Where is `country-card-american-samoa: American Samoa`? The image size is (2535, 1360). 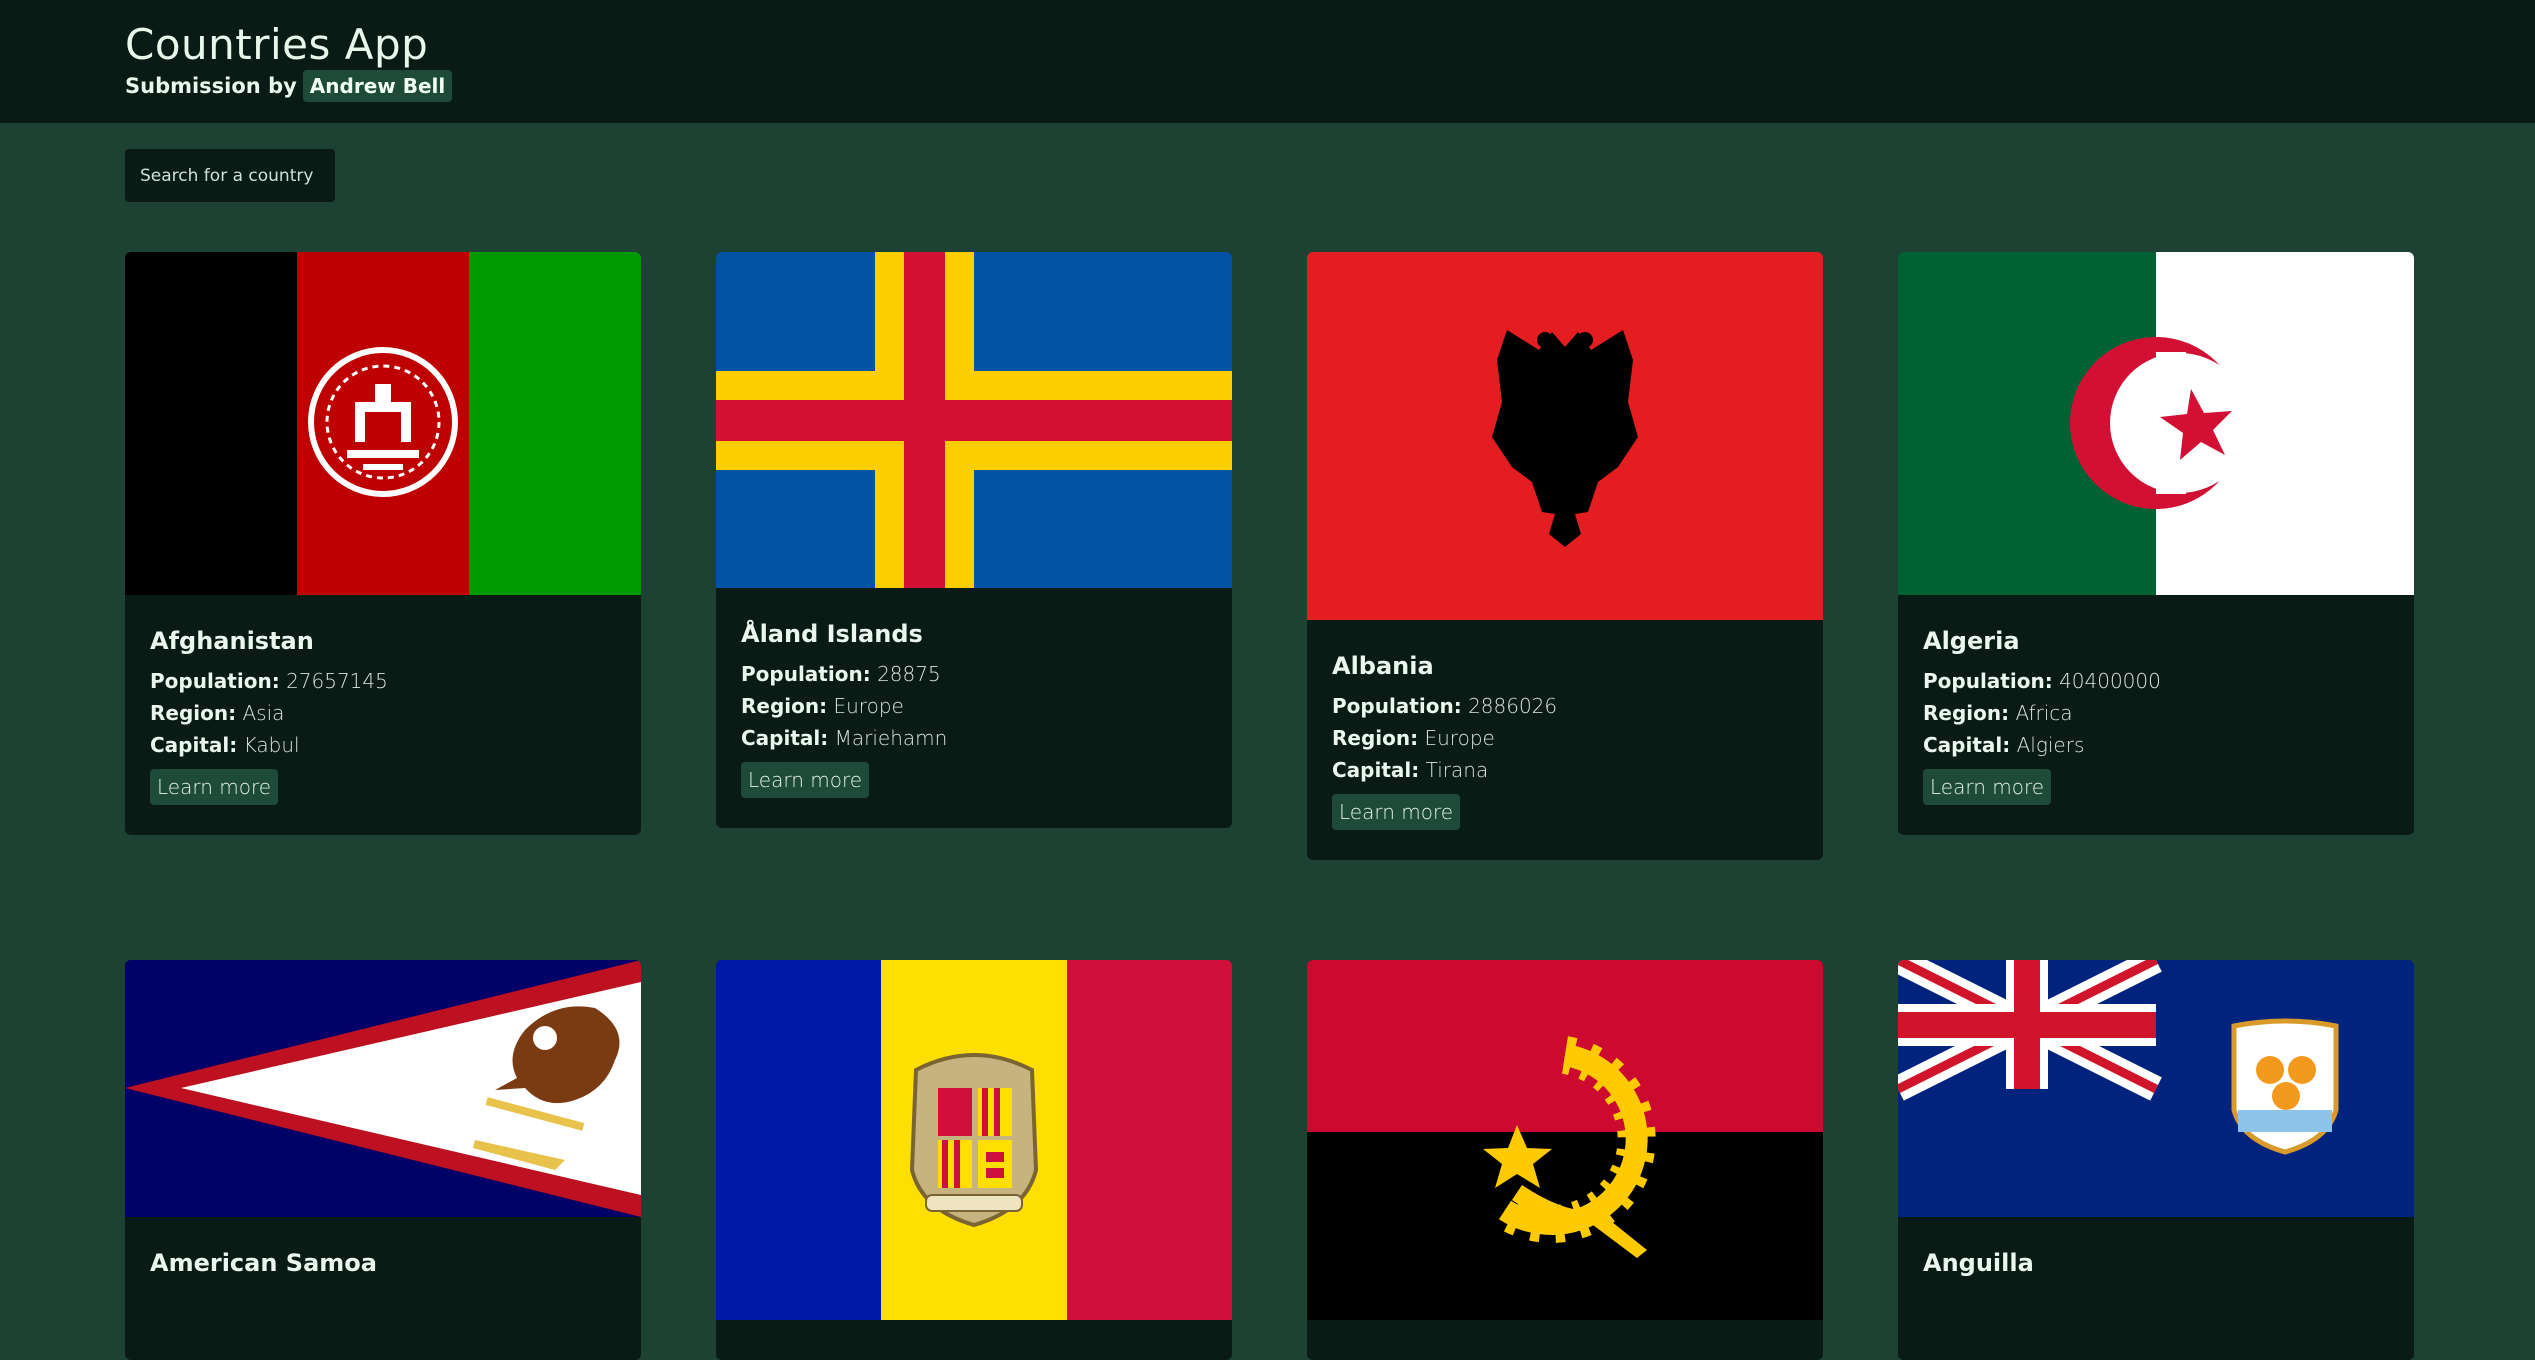
country-card-american-samoa: American Samoa is located at coordinates (383, 1160).